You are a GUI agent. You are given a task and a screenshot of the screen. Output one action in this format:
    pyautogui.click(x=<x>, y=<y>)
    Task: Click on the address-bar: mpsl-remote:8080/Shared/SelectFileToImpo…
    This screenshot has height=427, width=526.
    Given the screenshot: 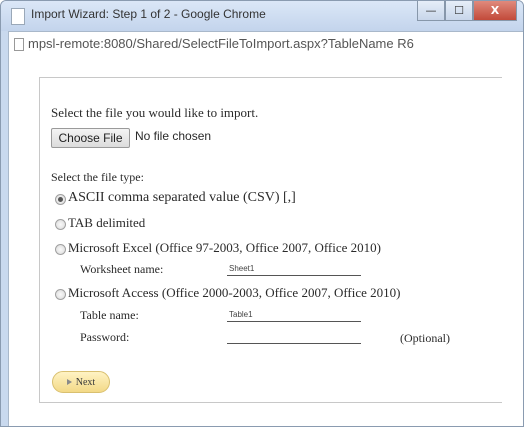 What is the action you would take?
    pyautogui.click(x=265, y=44)
    